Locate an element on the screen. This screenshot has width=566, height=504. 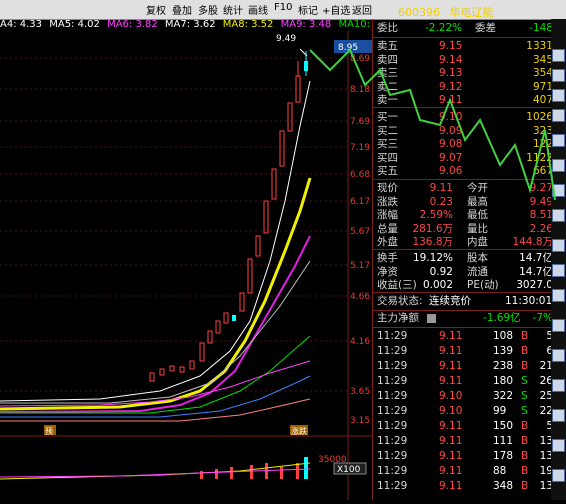
btn-fuquan: 复权 is located at coordinates (156, 9).